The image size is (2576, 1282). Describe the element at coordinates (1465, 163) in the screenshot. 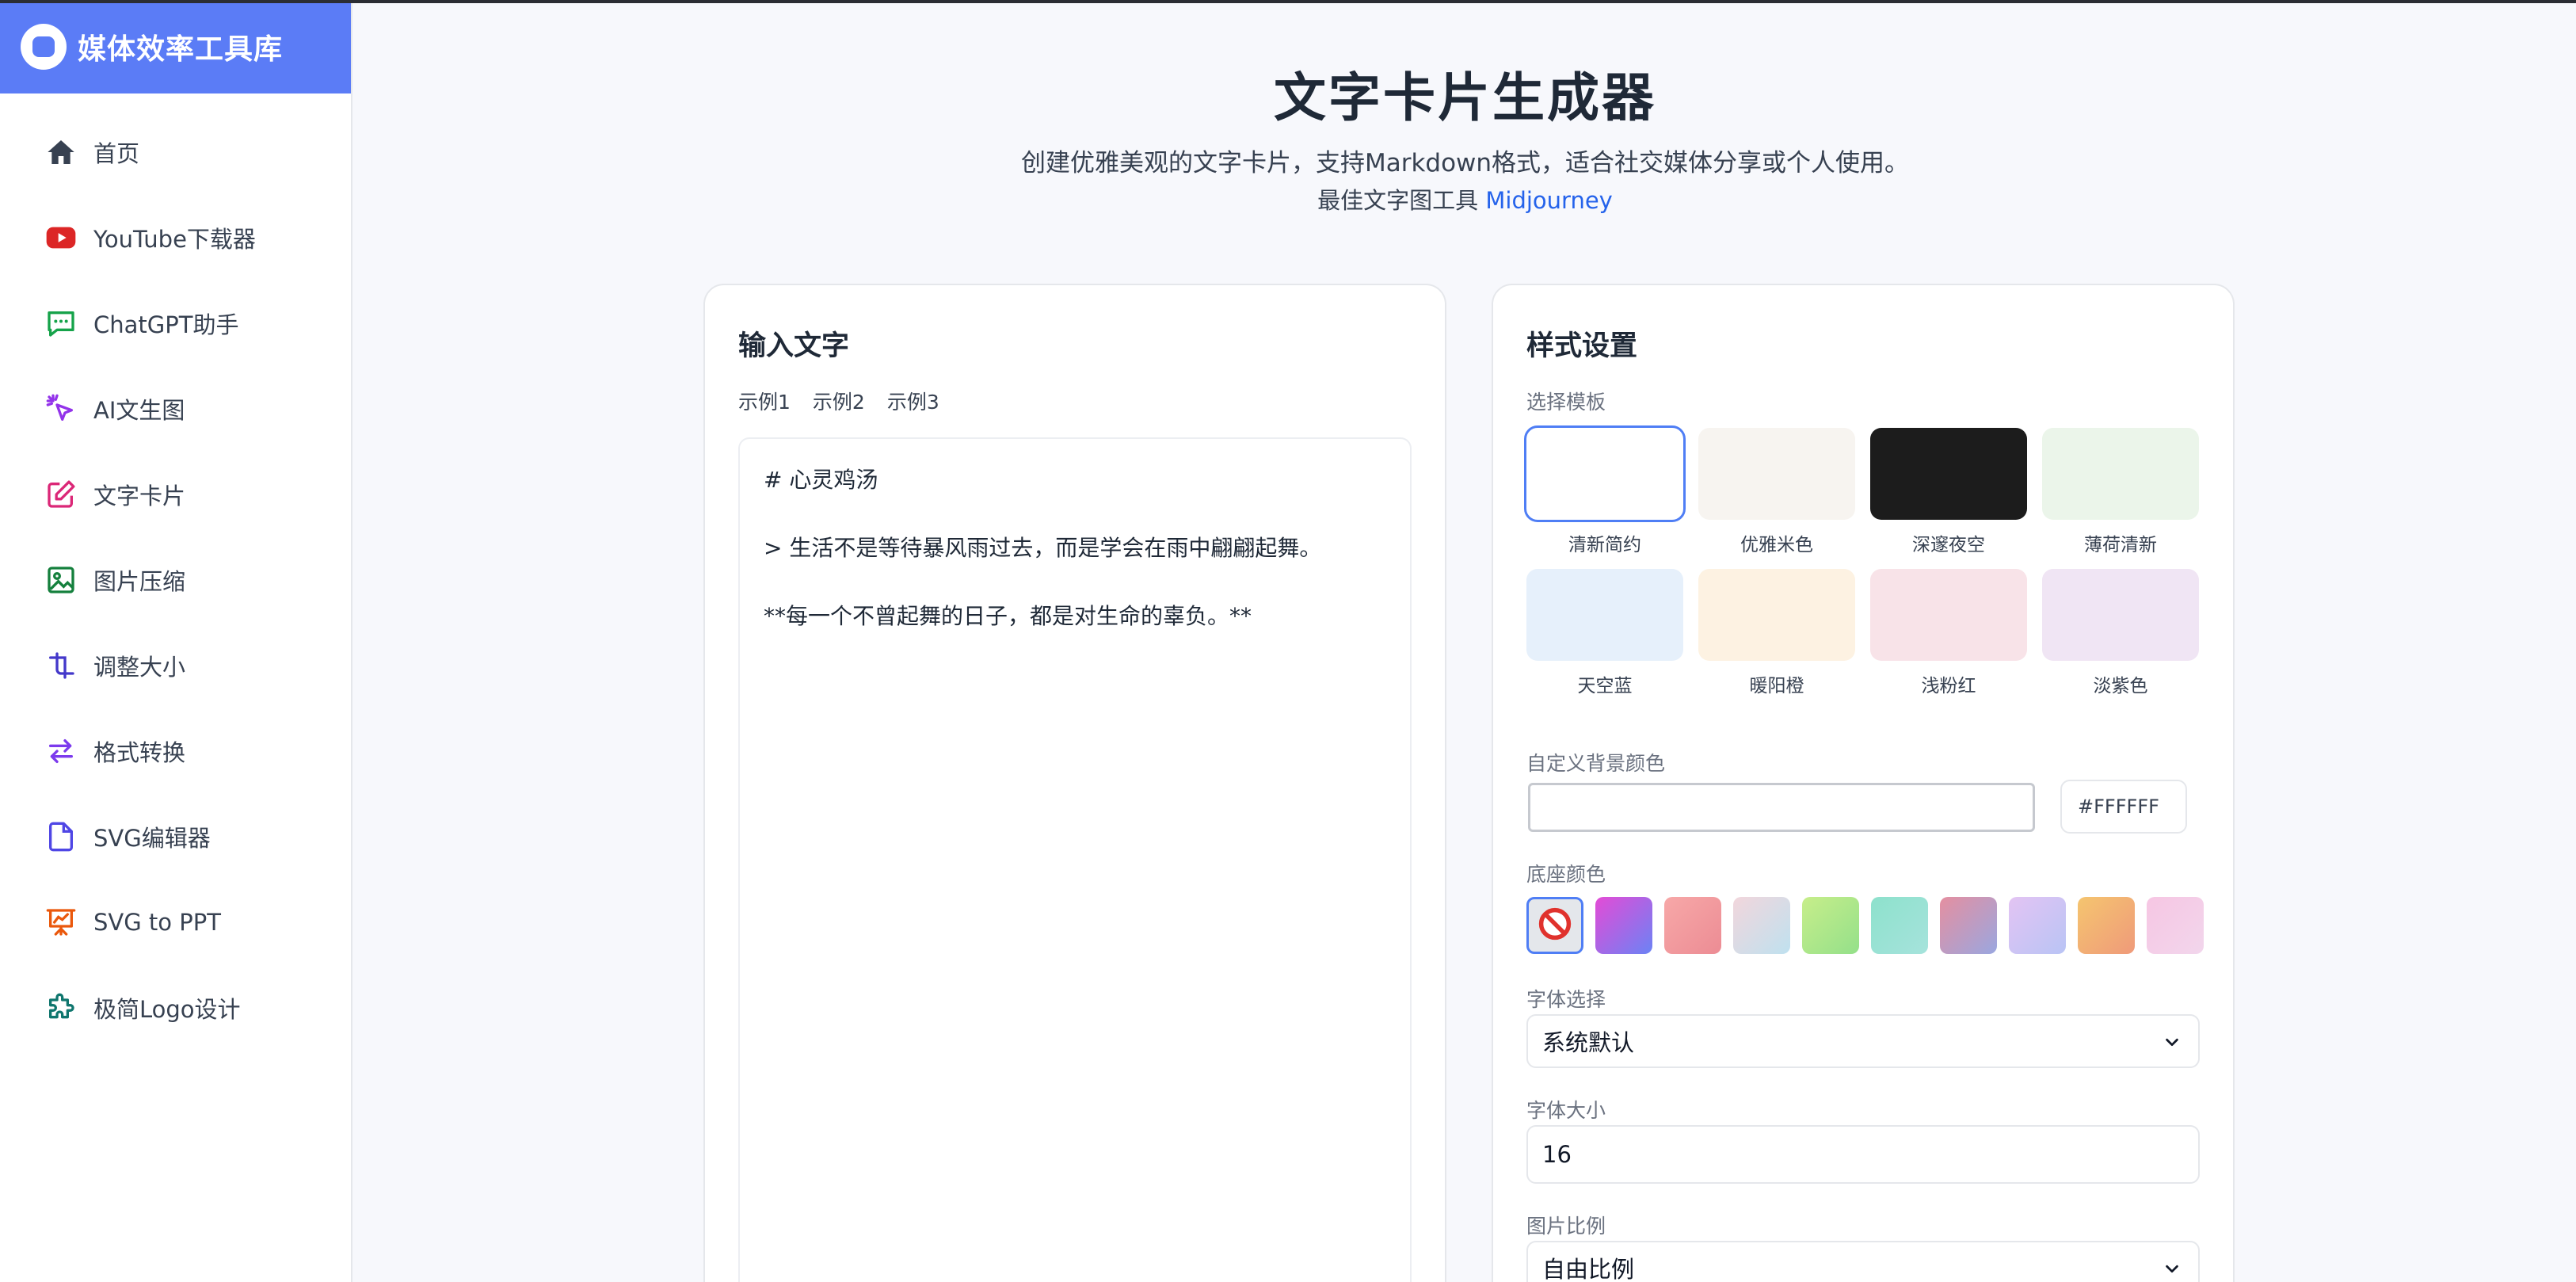

I see `page-subtitle: 创建优雅美观的文字卡片，支持Markdown格式，适合社交媒体分享或个人使用。` at that location.